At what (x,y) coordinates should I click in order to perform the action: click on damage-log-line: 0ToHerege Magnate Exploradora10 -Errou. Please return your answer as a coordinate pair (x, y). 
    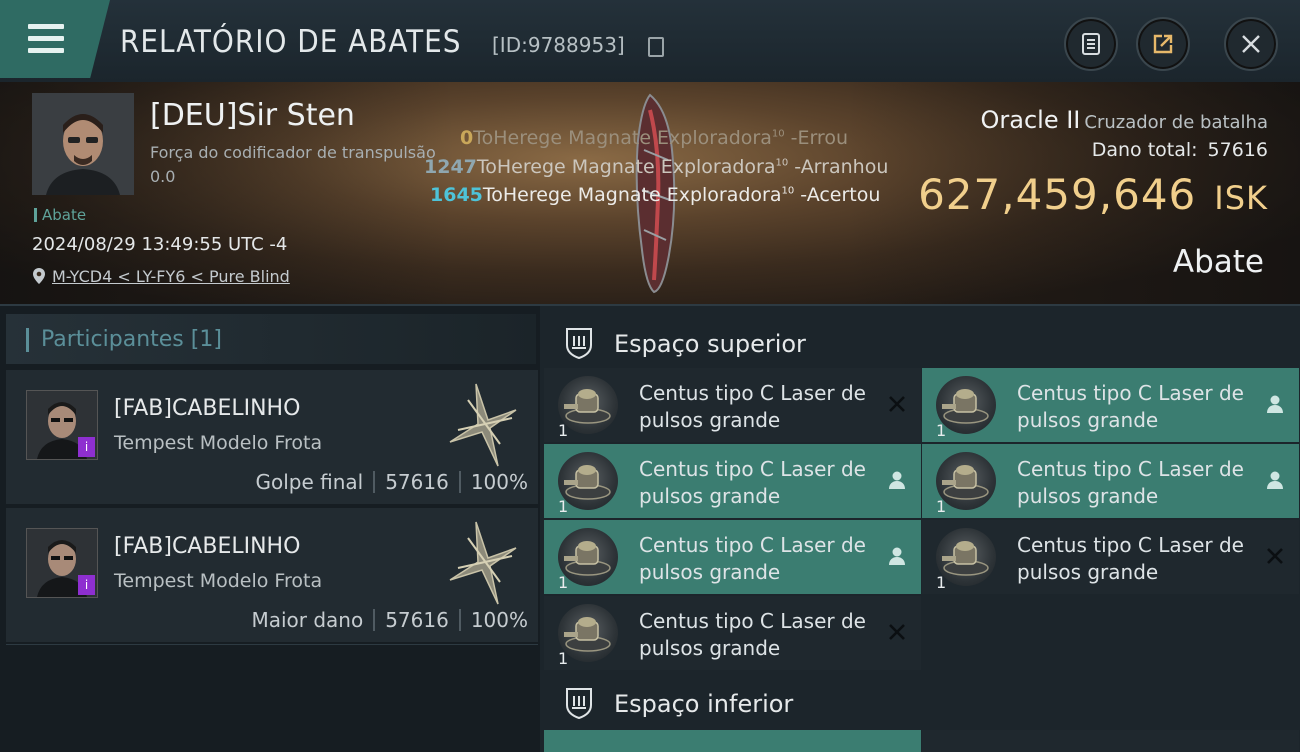
    Looking at the image, I should click on (654, 138).